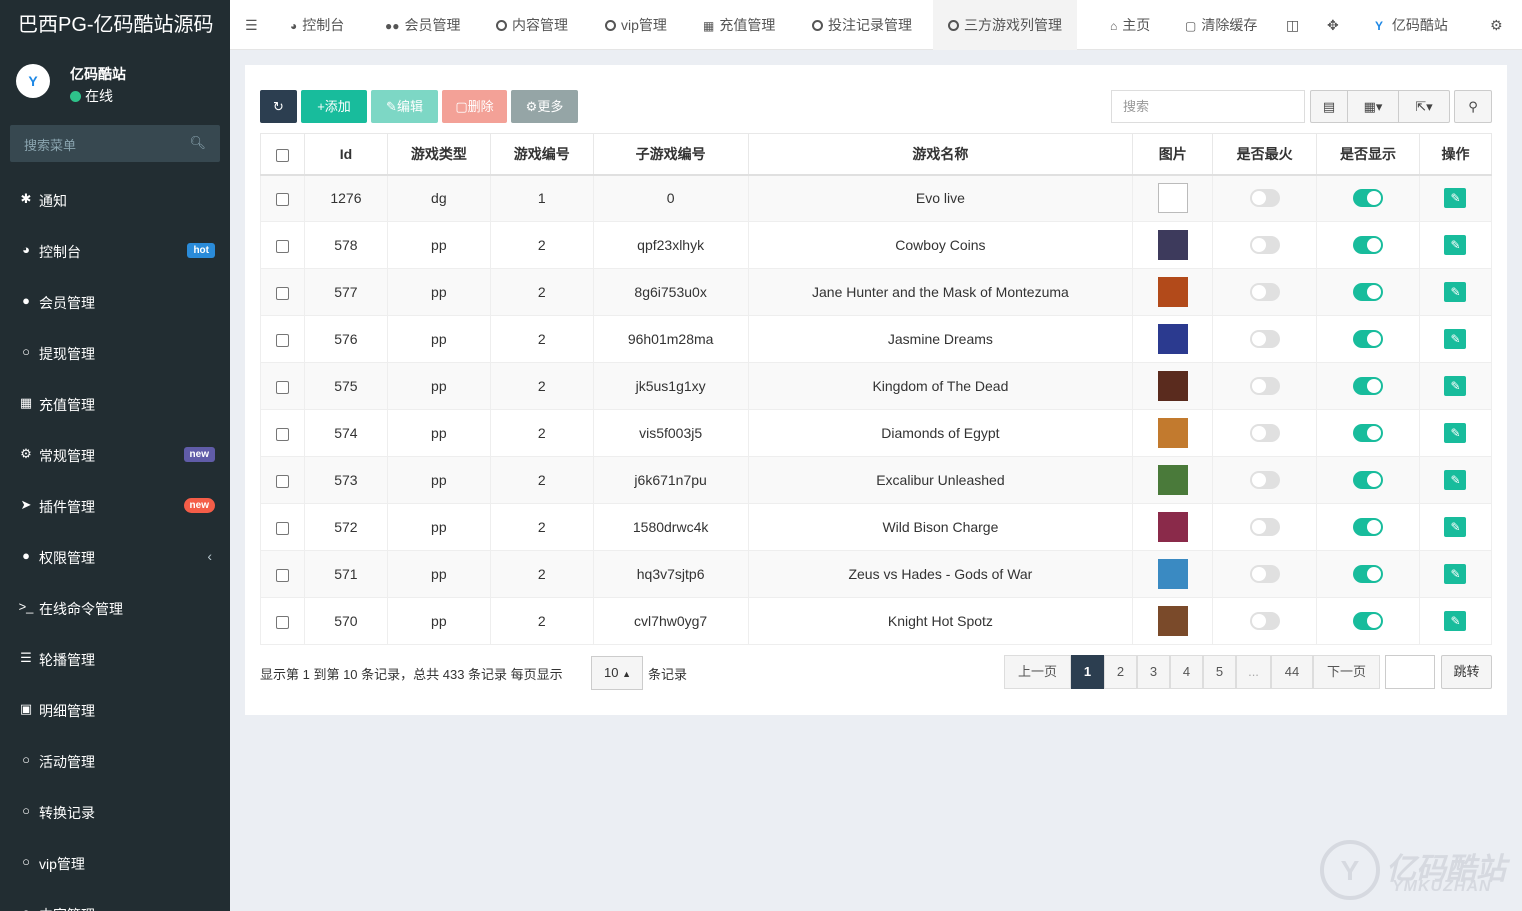 Image resolution: width=1522 pixels, height=911 pixels. I want to click on fullscreen-icon: ✥, so click(1333, 25).